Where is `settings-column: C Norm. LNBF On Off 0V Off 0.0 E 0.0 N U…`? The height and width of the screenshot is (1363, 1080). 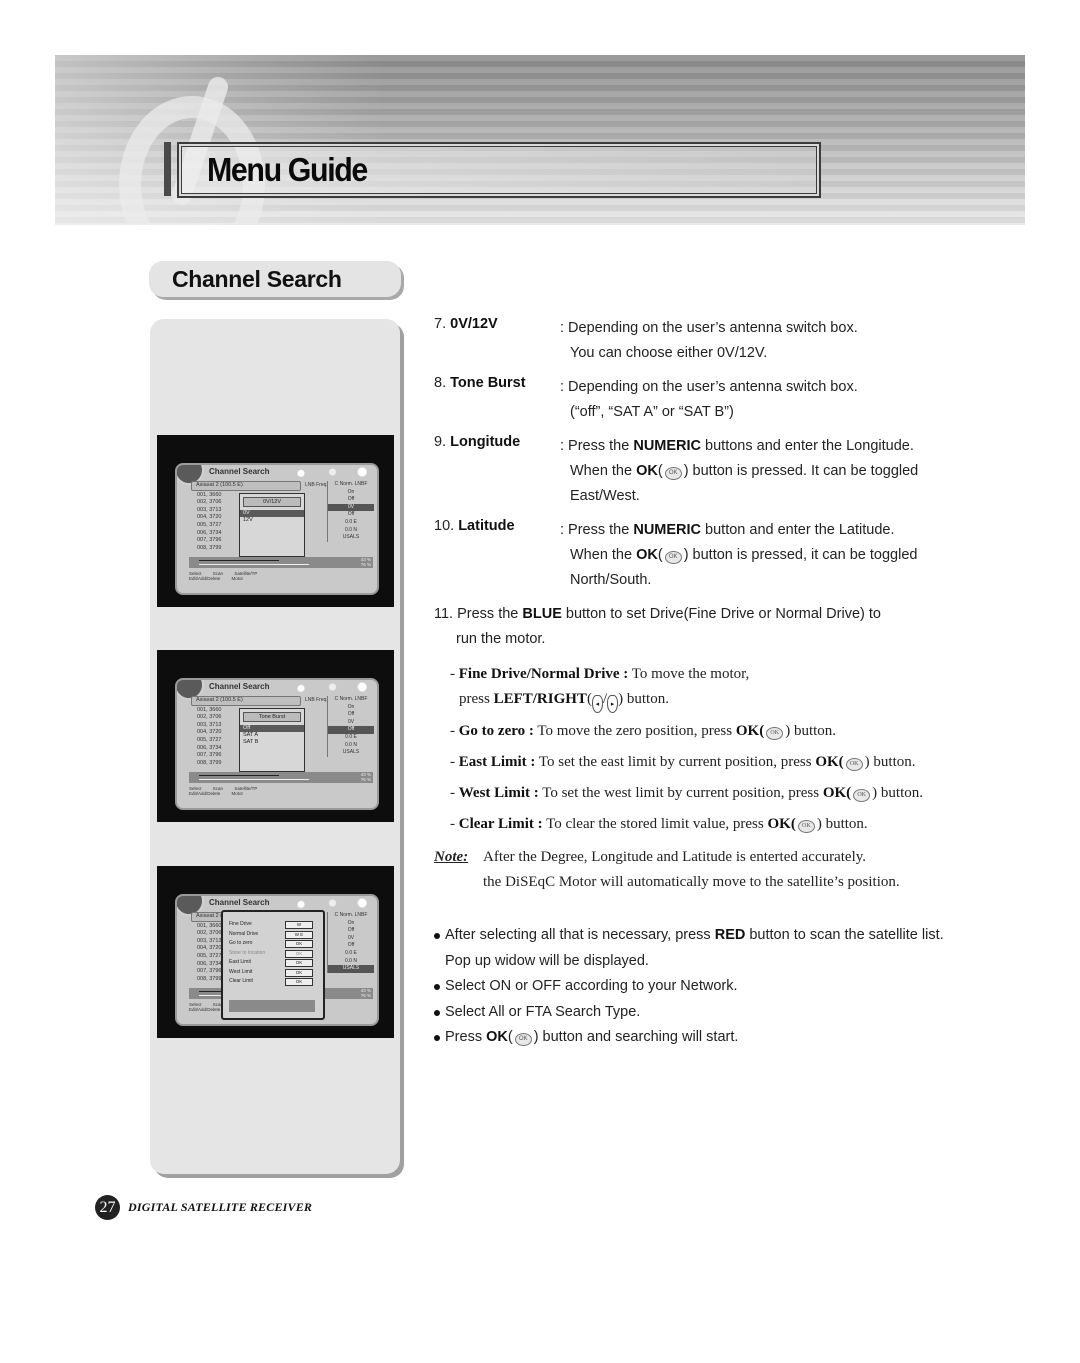 settings-column: C Norm. LNBF On Off 0V Off 0.0 E 0.0 N U… is located at coordinates (350, 726).